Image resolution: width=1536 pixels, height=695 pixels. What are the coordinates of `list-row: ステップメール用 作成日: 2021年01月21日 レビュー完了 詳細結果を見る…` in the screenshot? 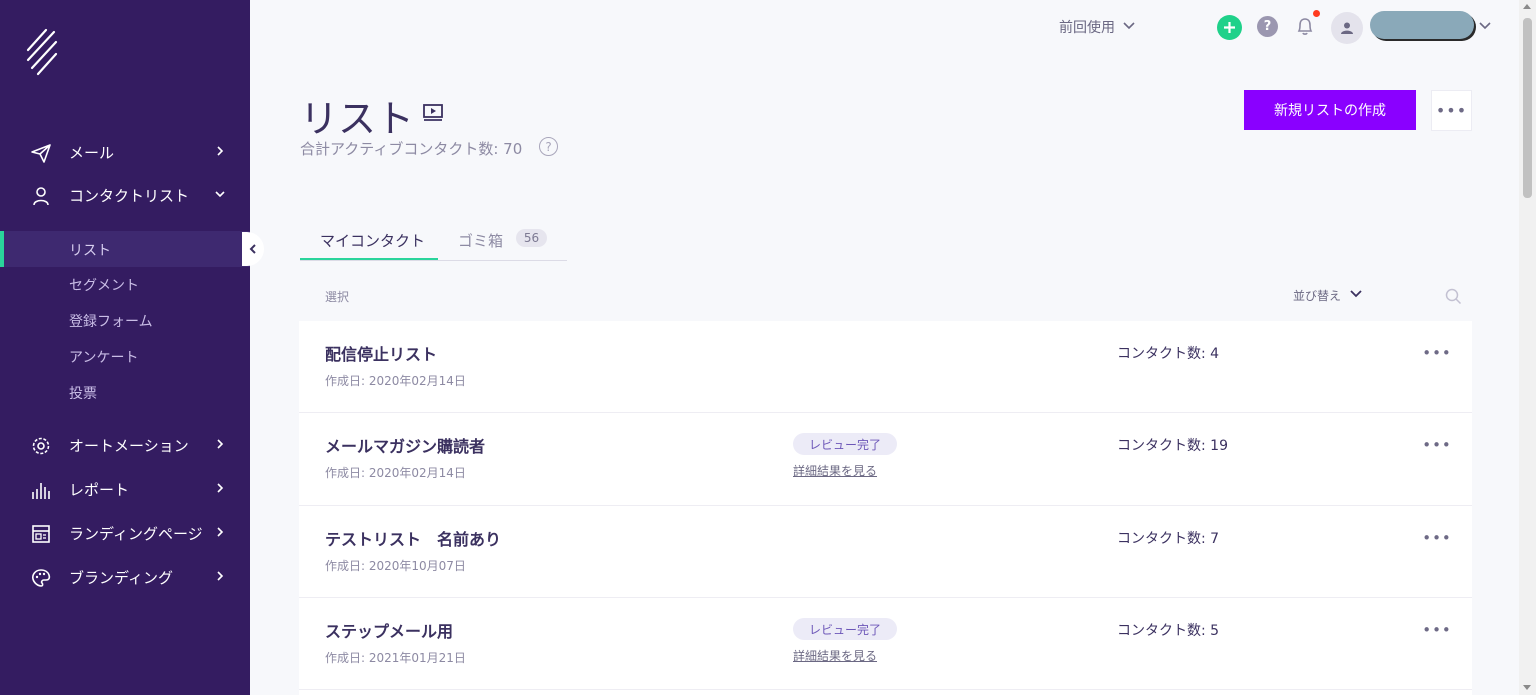 It's located at (885, 644).